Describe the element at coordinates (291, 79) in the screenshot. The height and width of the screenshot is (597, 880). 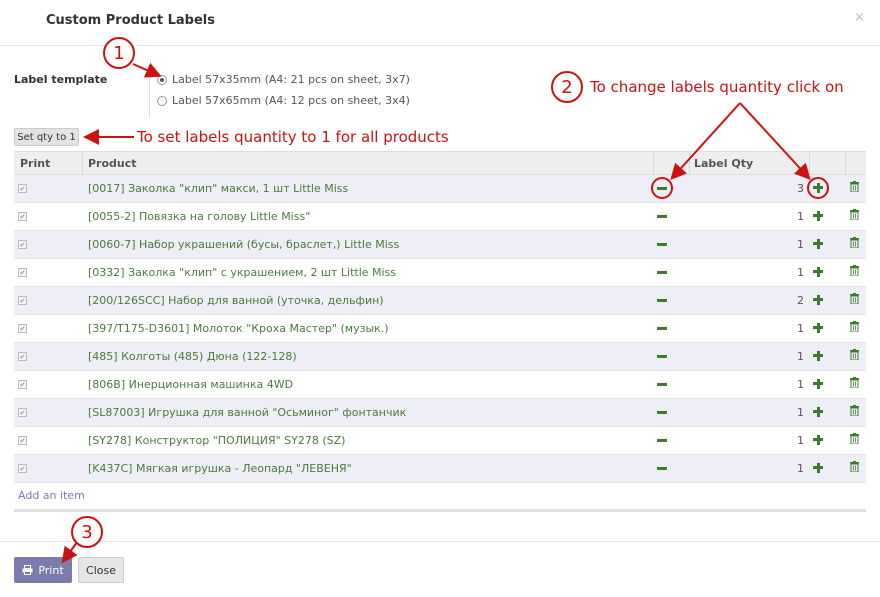
I see `template-option-label: Label 57x35mm (A4: 21 pcs on sheet, 3x7)` at that location.